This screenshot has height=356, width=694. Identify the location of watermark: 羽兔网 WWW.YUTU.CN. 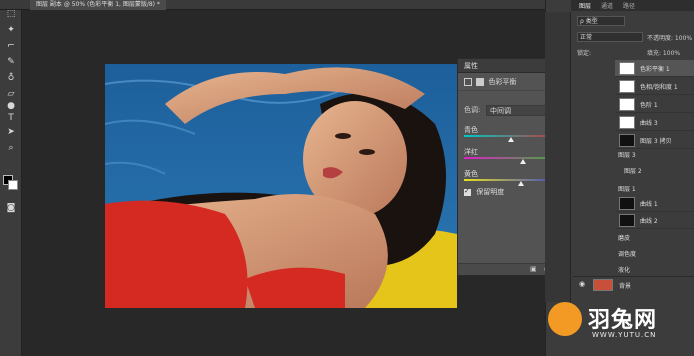
(617, 327).